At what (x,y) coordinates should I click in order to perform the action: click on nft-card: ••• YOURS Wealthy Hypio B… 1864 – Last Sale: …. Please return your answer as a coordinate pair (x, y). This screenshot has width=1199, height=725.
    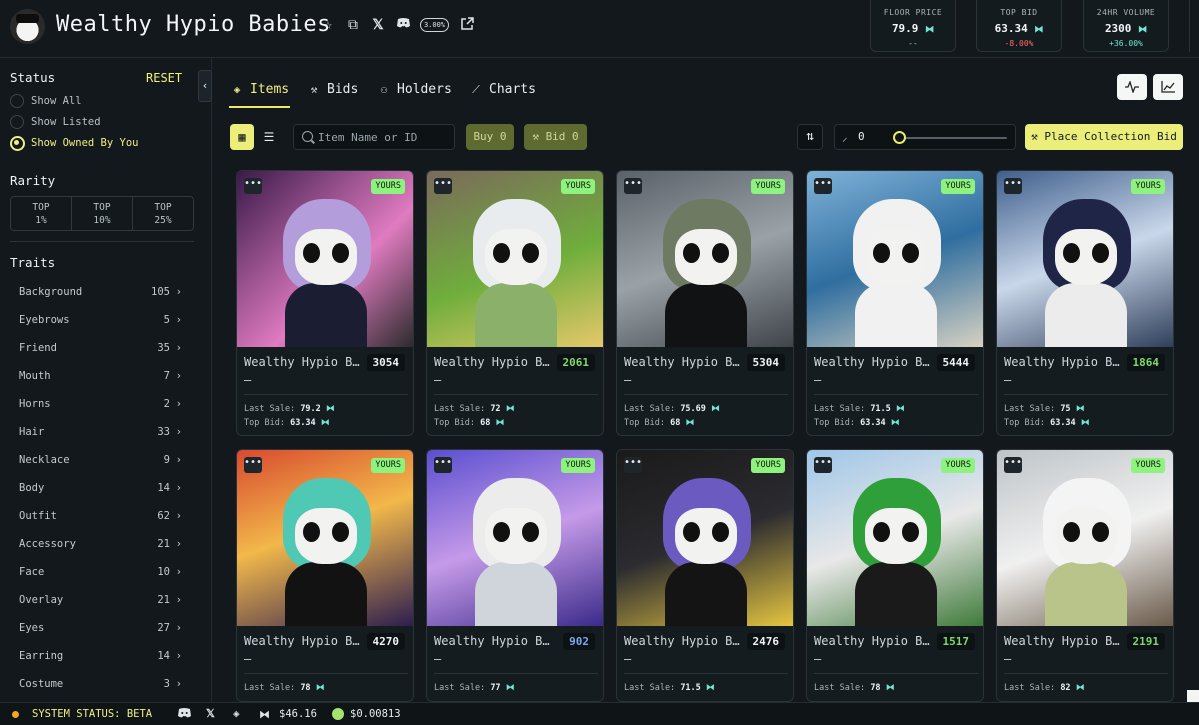
    Looking at the image, I should click on (1085, 303).